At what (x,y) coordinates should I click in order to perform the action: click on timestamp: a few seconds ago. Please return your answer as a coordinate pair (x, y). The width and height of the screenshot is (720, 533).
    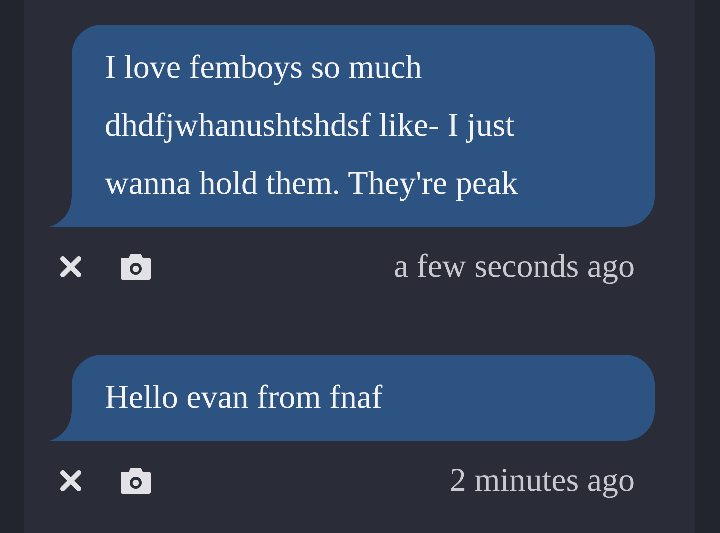
    Looking at the image, I should click on (514, 267).